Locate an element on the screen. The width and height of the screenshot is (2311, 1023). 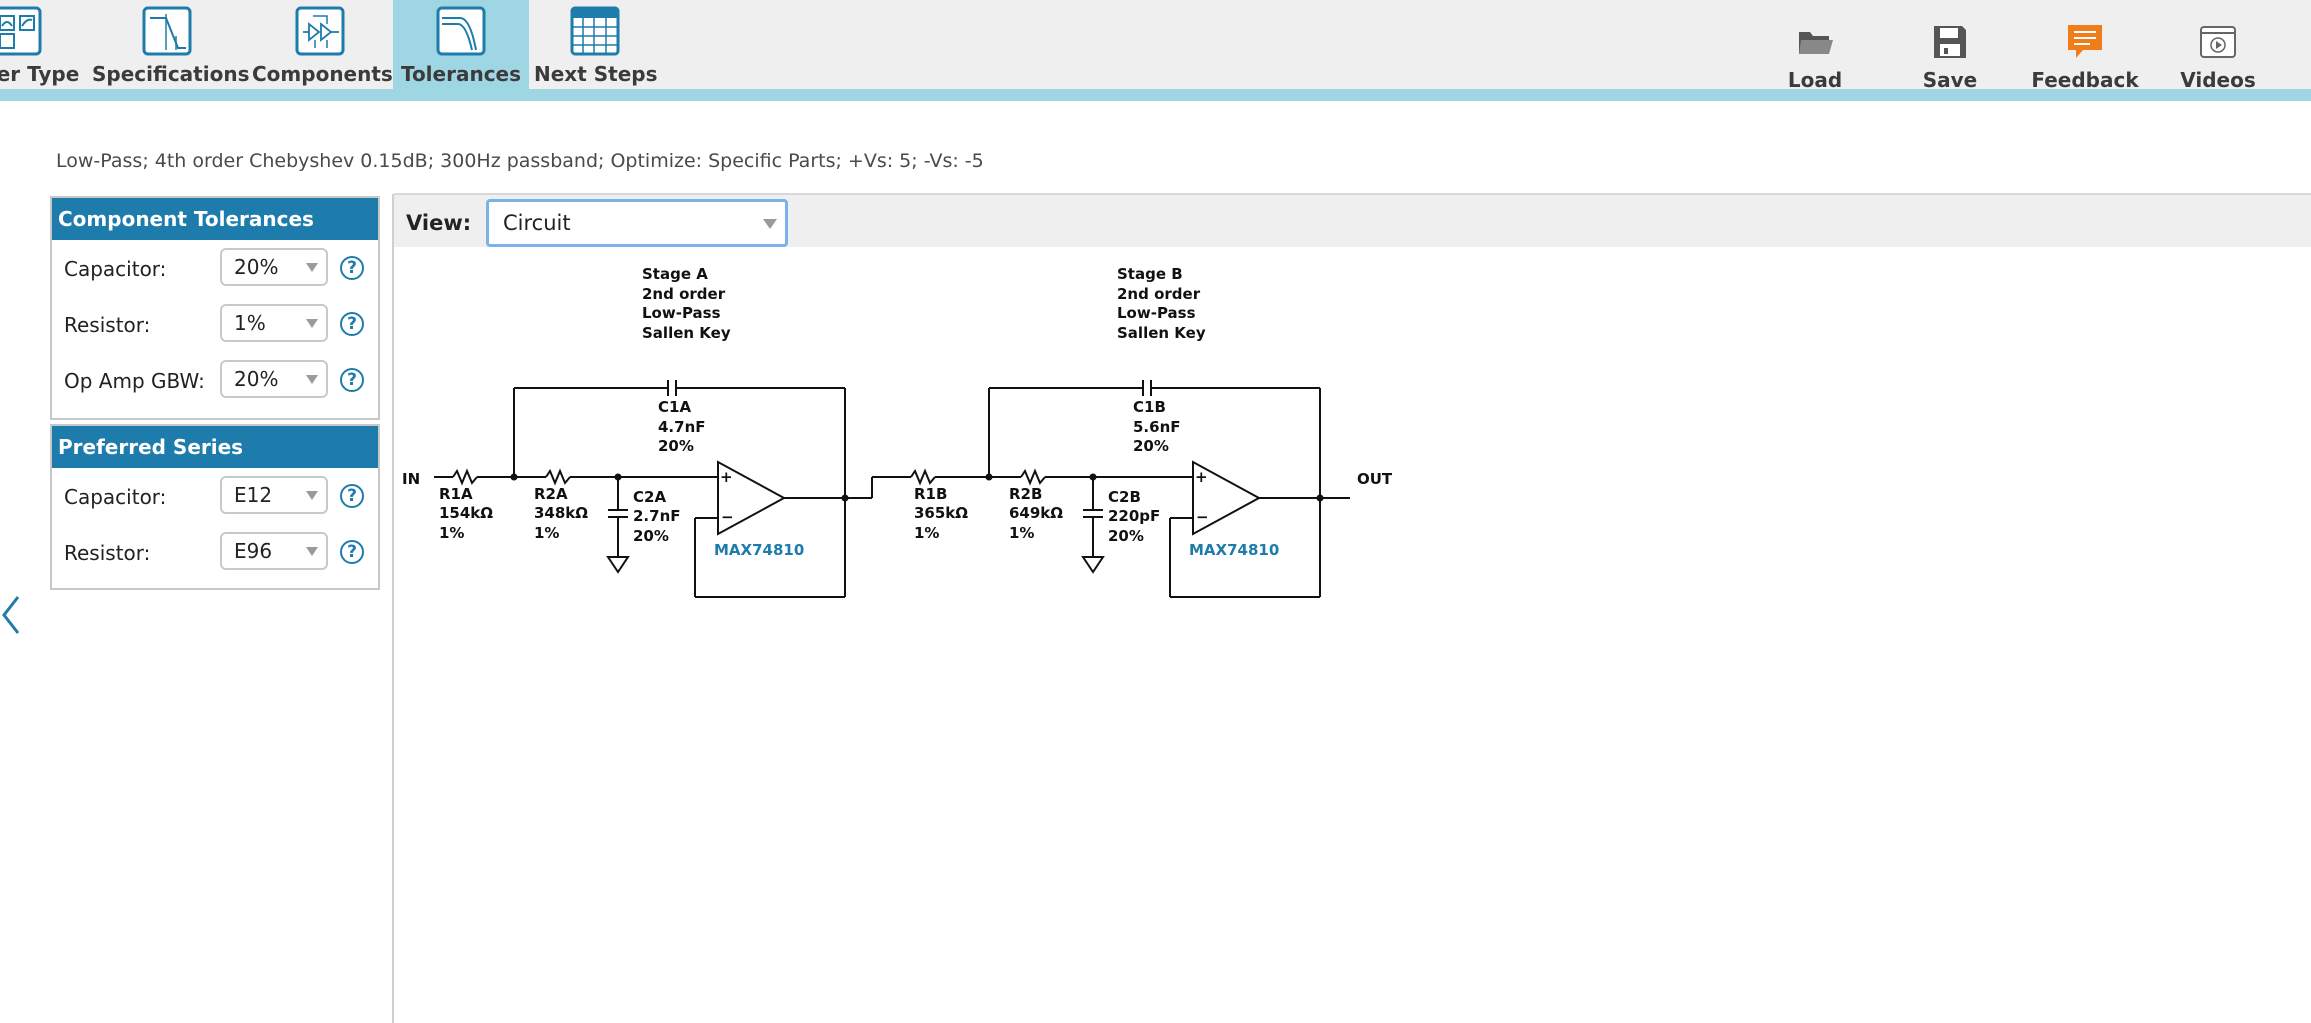
c2b-value: 220pF is located at coordinates (1134, 516).